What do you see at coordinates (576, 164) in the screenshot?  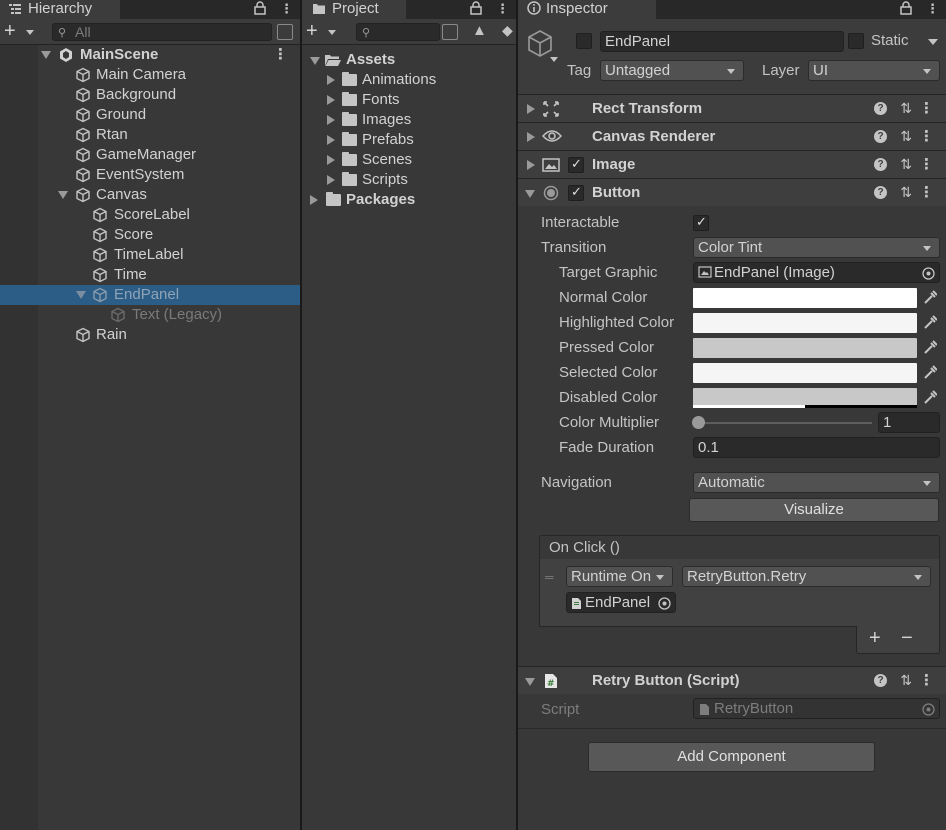 I see `image-enabled-checkbox` at bounding box center [576, 164].